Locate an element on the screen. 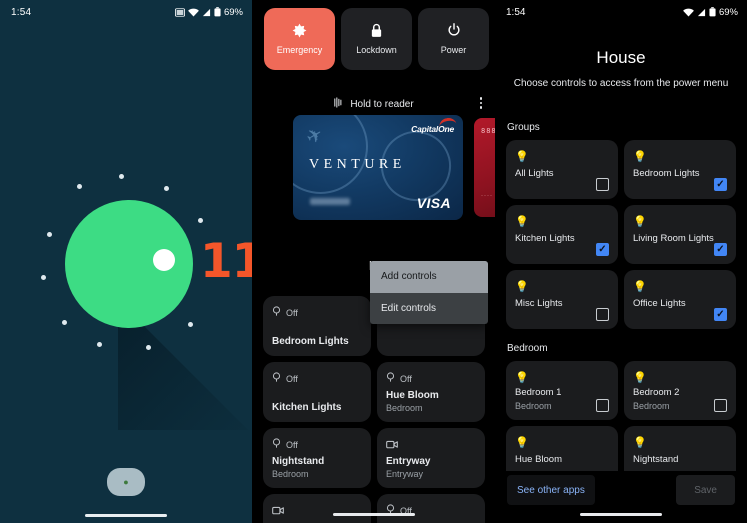 This screenshot has width=747, height=523. picker-tile-bedroom-2: 💡 Bedroom 2 Bedroom is located at coordinates (680, 390).